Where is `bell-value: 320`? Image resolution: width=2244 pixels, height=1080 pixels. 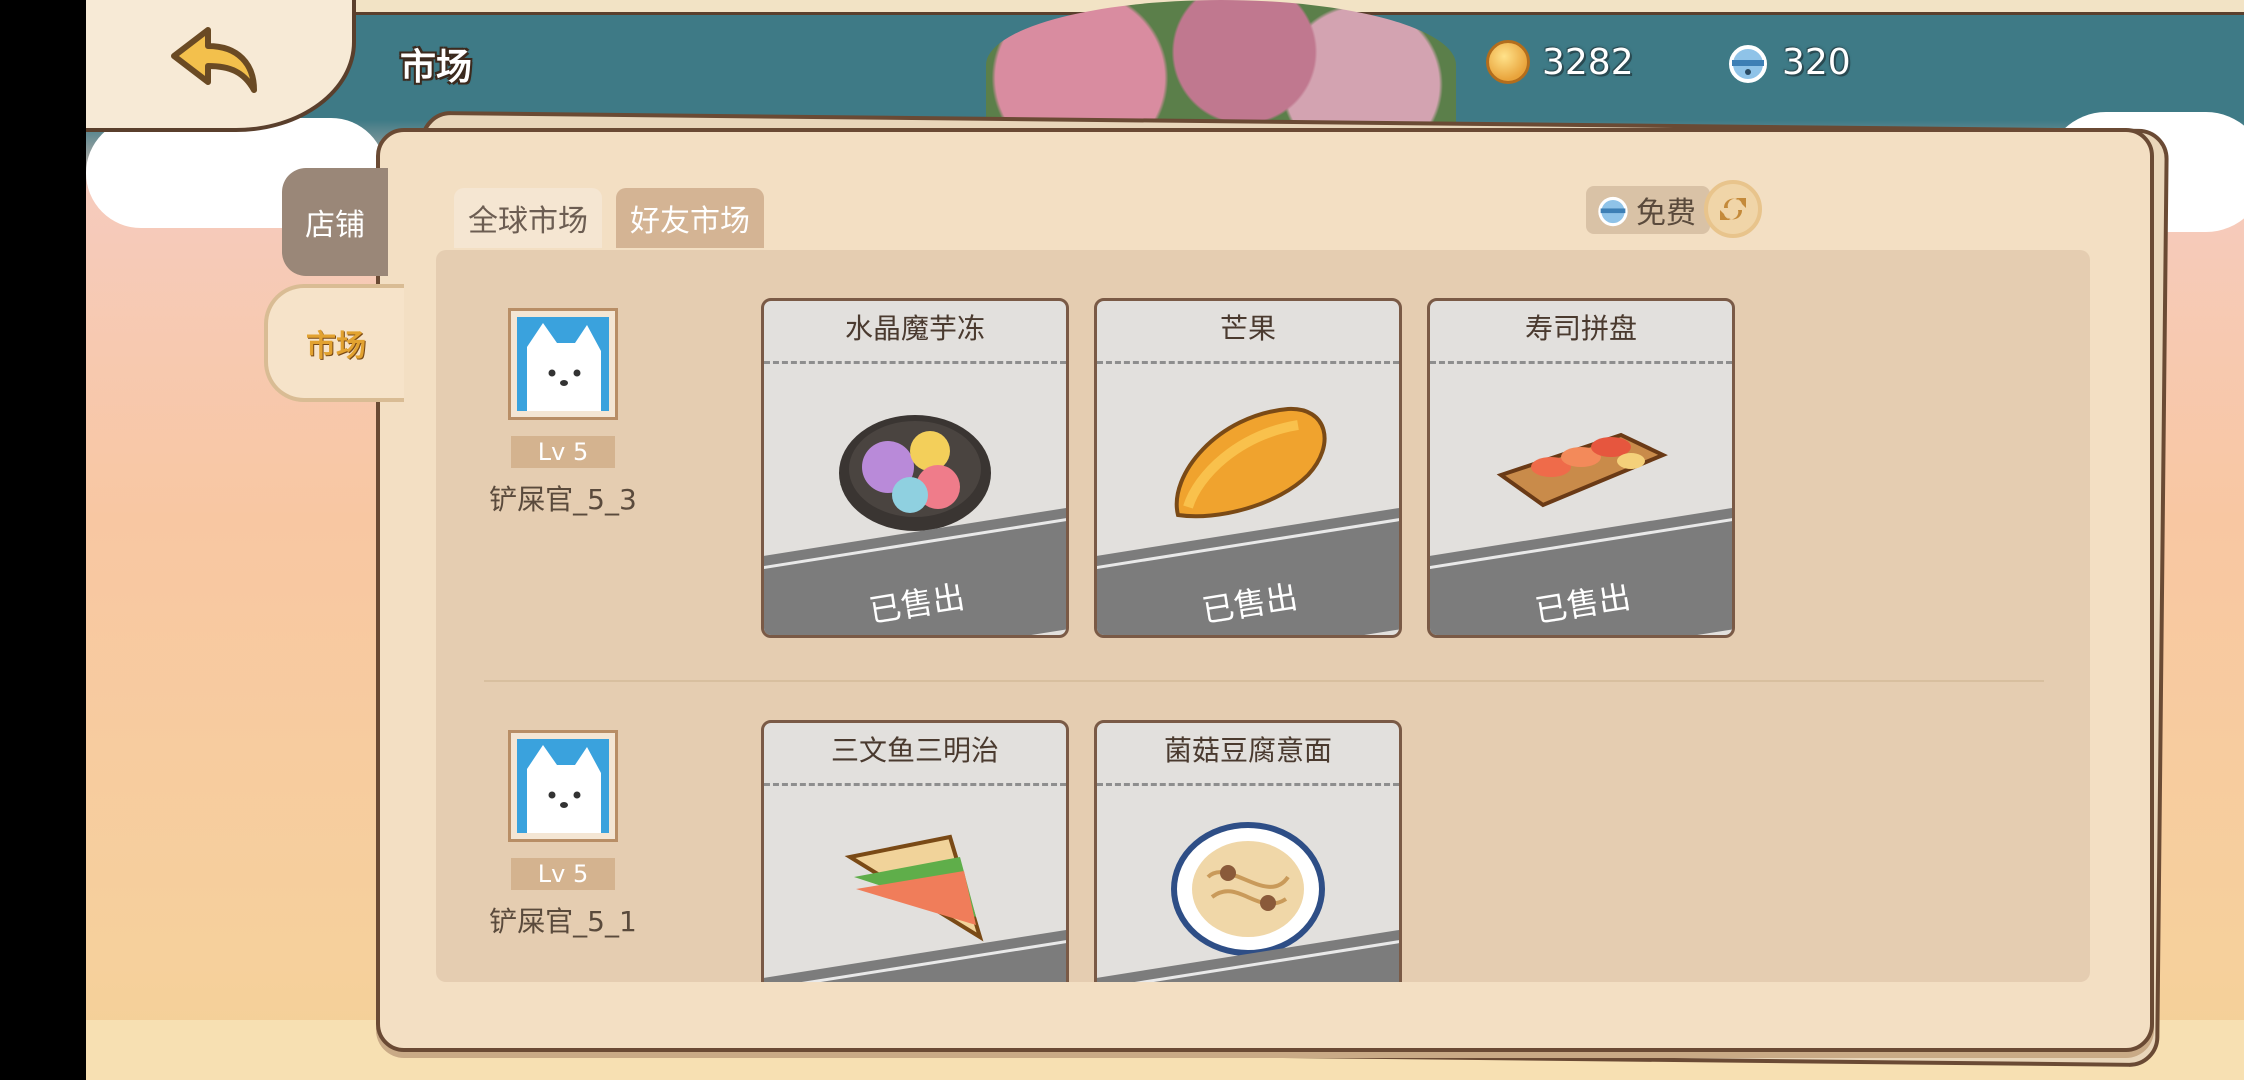 bell-value: 320 is located at coordinates (1816, 62).